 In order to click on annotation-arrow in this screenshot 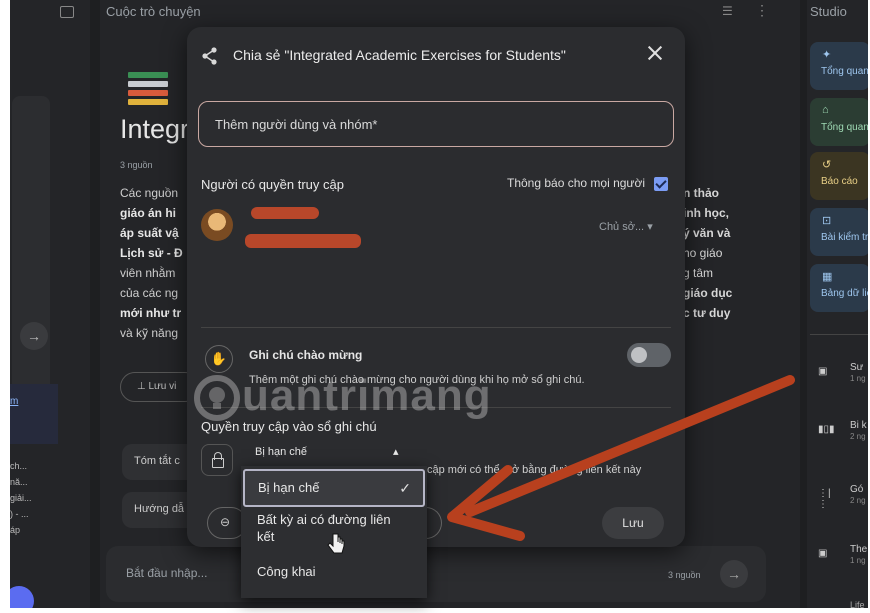, I will do `click(621, 458)`.